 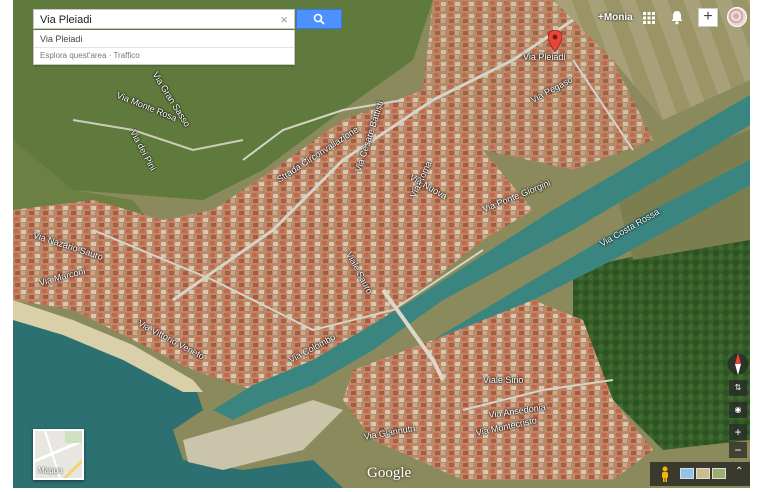 I want to click on zoom-in-button: +, so click(x=738, y=432).